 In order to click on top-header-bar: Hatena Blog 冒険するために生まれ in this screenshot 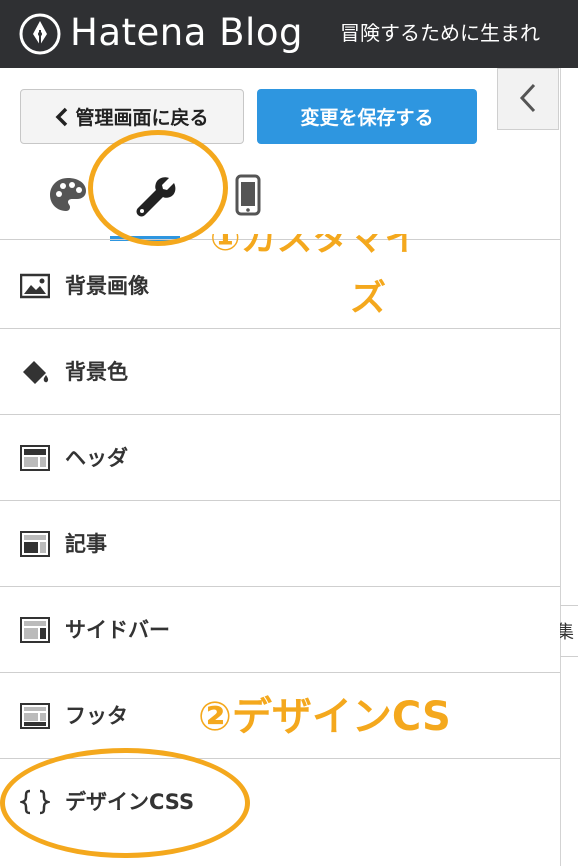, I will do `click(289, 34)`.